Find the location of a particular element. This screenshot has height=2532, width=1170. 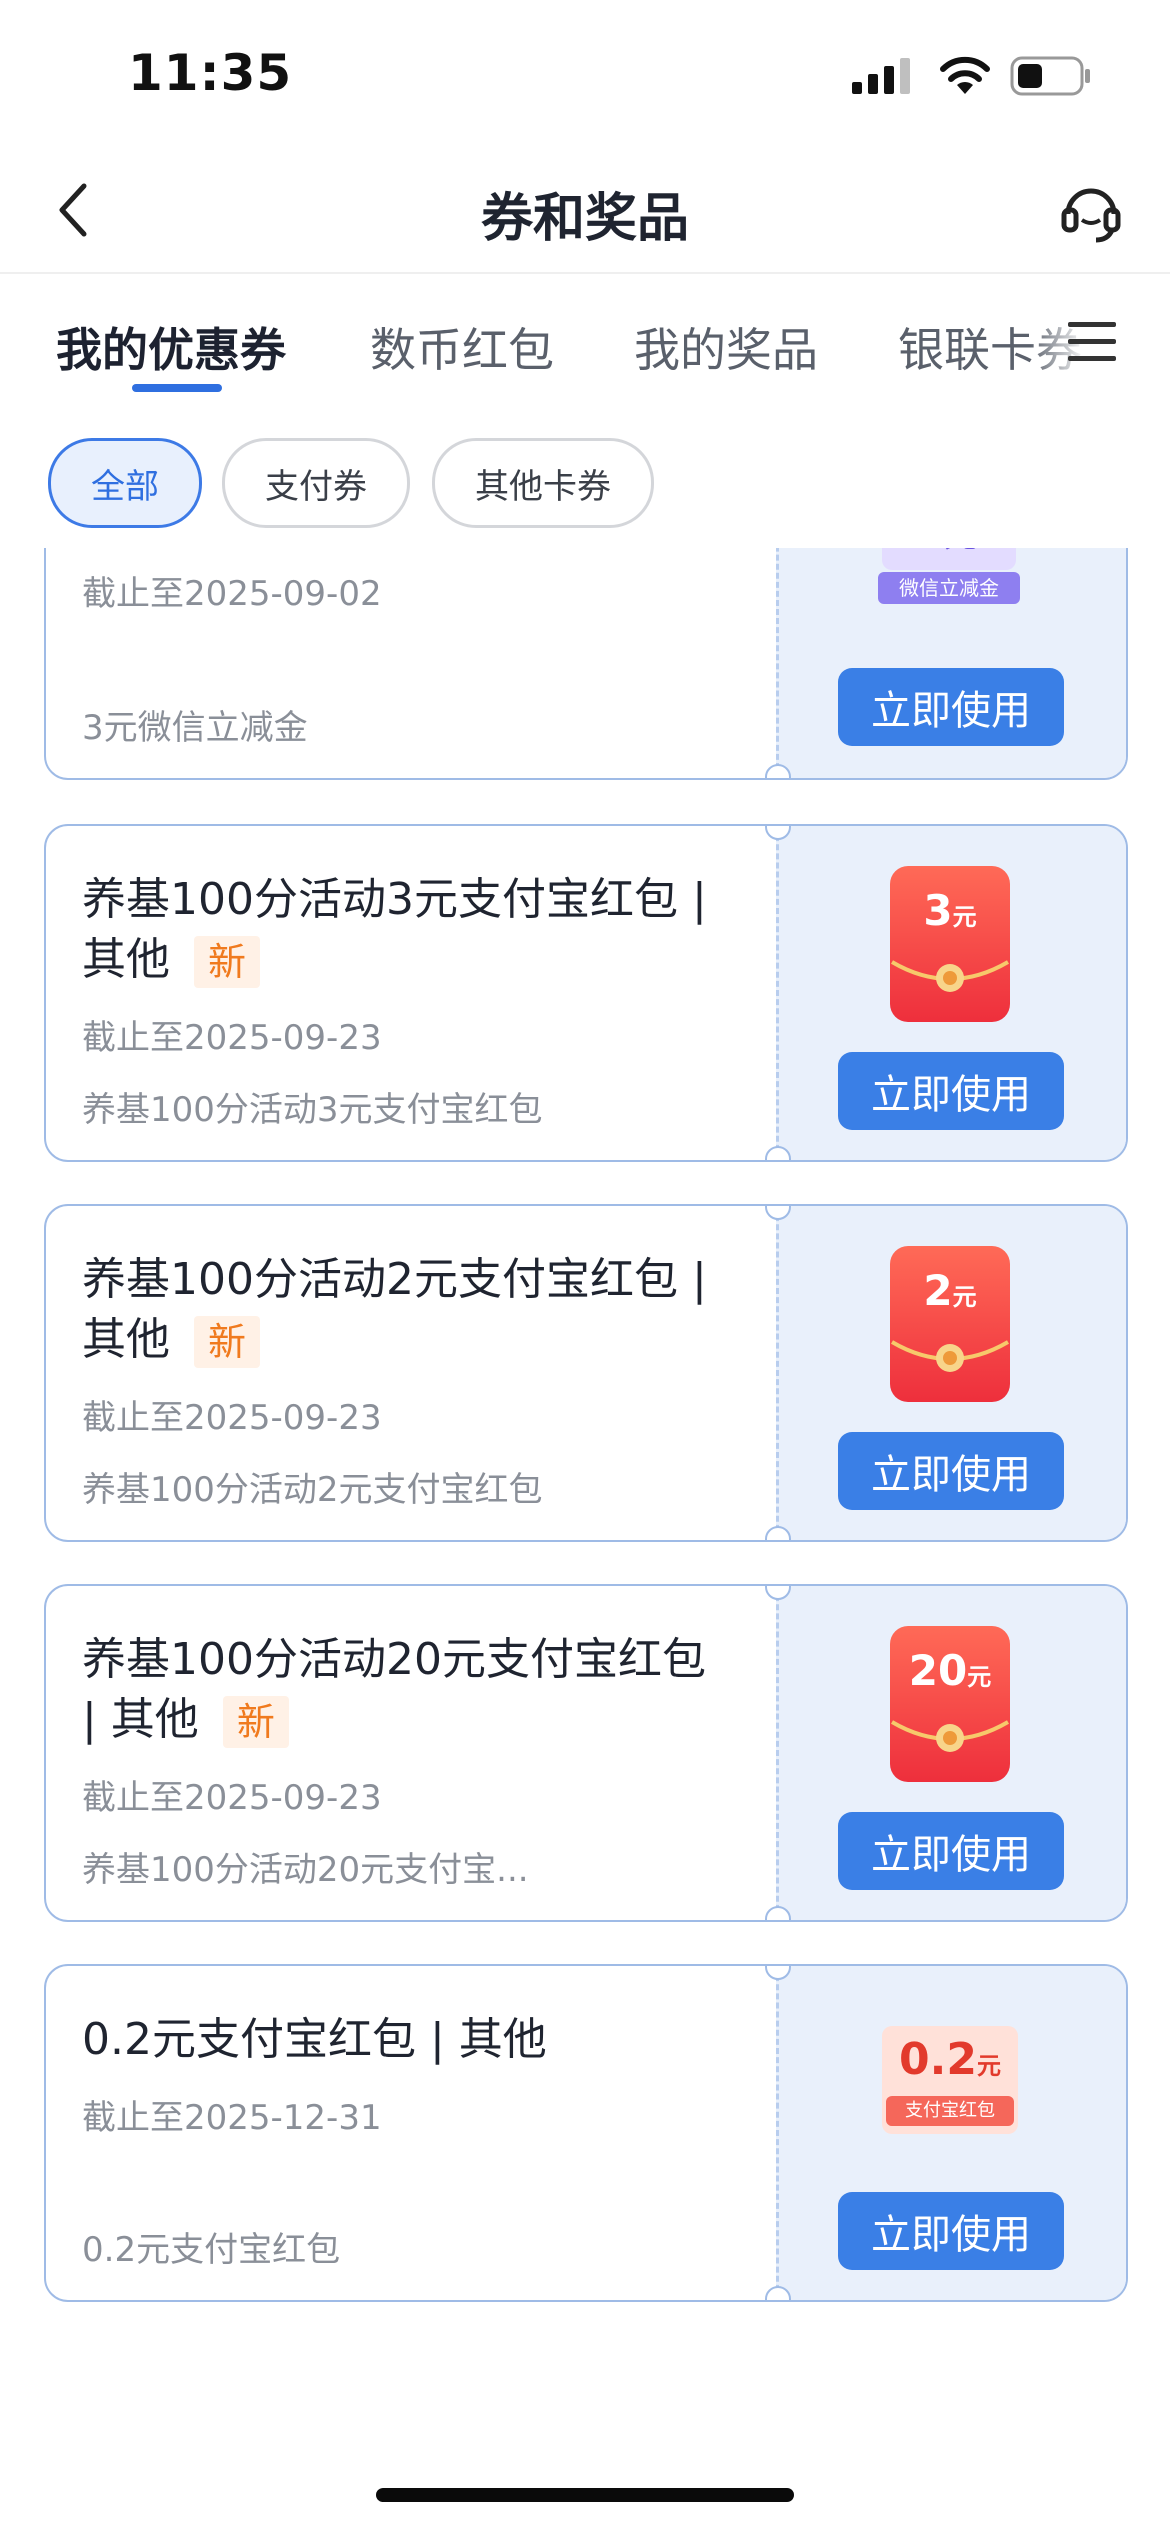

coupon-expiry: 截止至2025-09-02 is located at coordinates (232, 594).